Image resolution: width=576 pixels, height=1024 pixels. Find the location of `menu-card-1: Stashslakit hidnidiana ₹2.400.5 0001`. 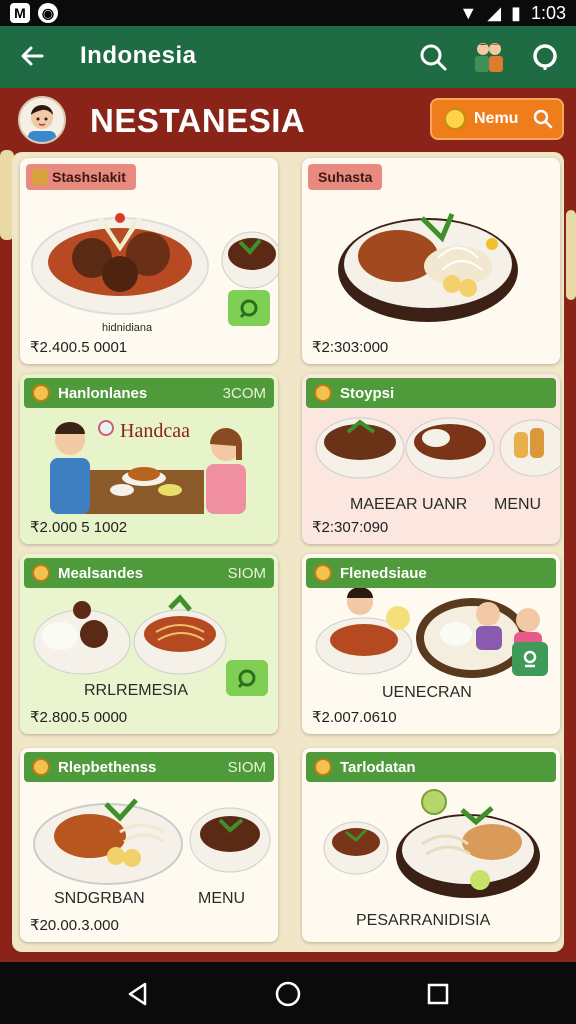

menu-card-1: Stashslakit hidnidiana ₹2.400.5 0001 is located at coordinates (149, 261).